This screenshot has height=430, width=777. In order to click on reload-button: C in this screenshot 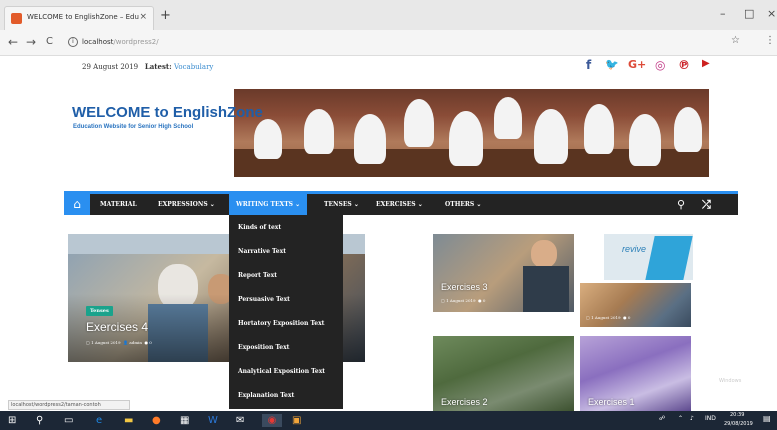, I will do `click(49, 41)`.